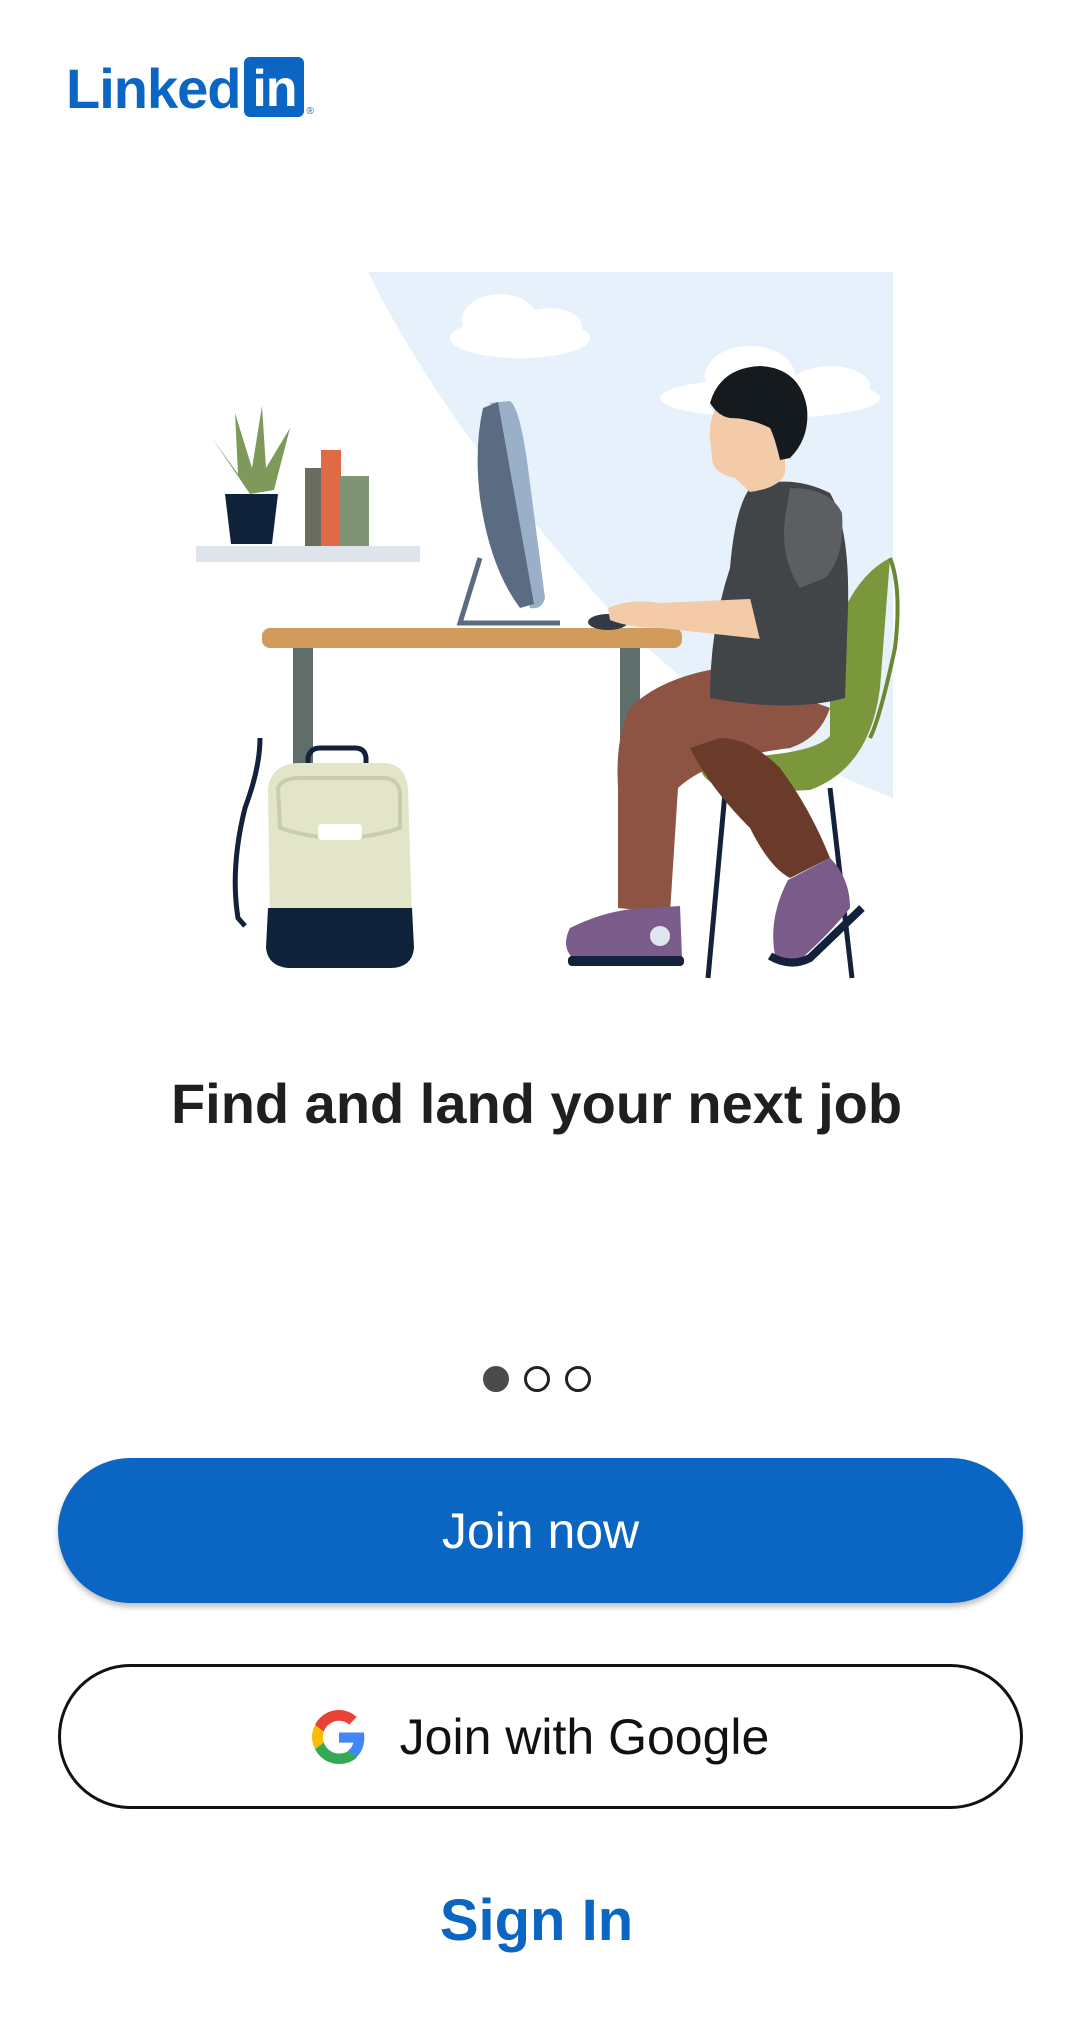 This screenshot has height=2018, width=1073. I want to click on carousel-pagination, so click(536, 1379).